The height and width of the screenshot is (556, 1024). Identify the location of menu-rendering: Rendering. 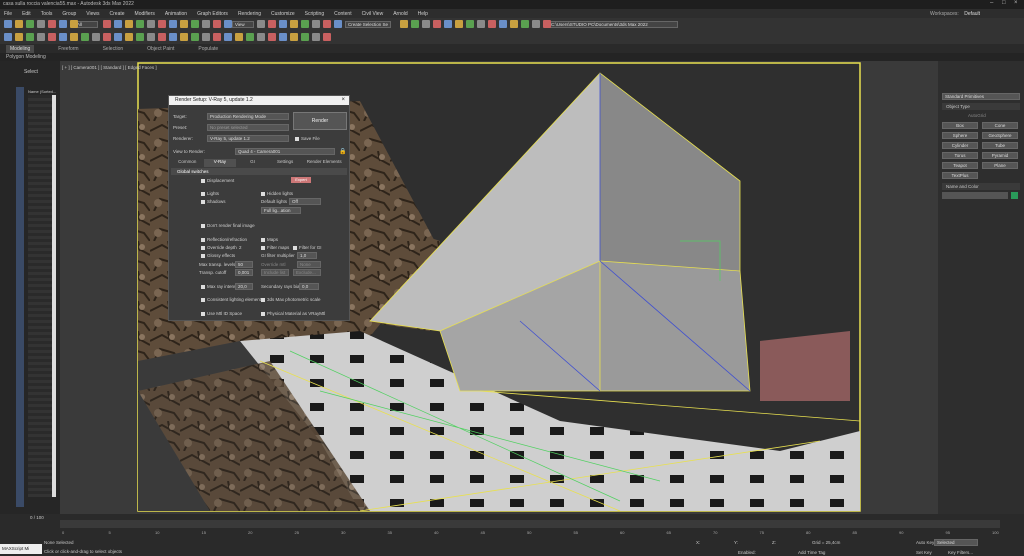
(249, 14).